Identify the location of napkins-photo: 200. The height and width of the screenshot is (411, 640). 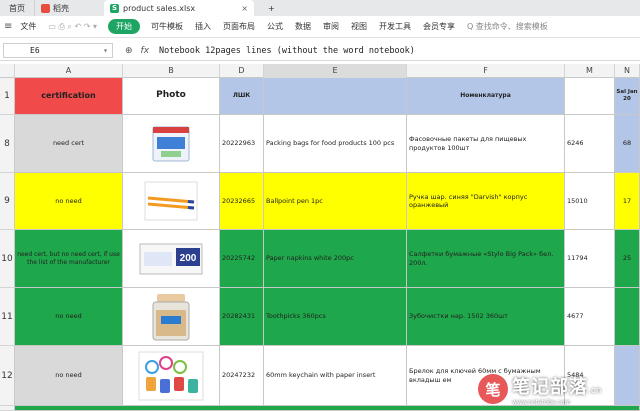
(171, 258).